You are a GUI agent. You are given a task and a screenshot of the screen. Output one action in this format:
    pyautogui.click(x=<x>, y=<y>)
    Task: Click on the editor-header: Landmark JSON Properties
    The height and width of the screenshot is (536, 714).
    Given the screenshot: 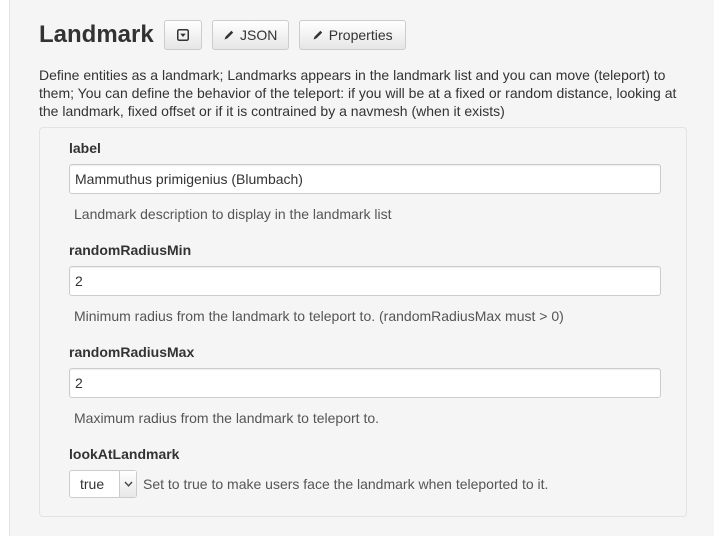 What is the action you would take?
    pyautogui.click(x=227, y=35)
    